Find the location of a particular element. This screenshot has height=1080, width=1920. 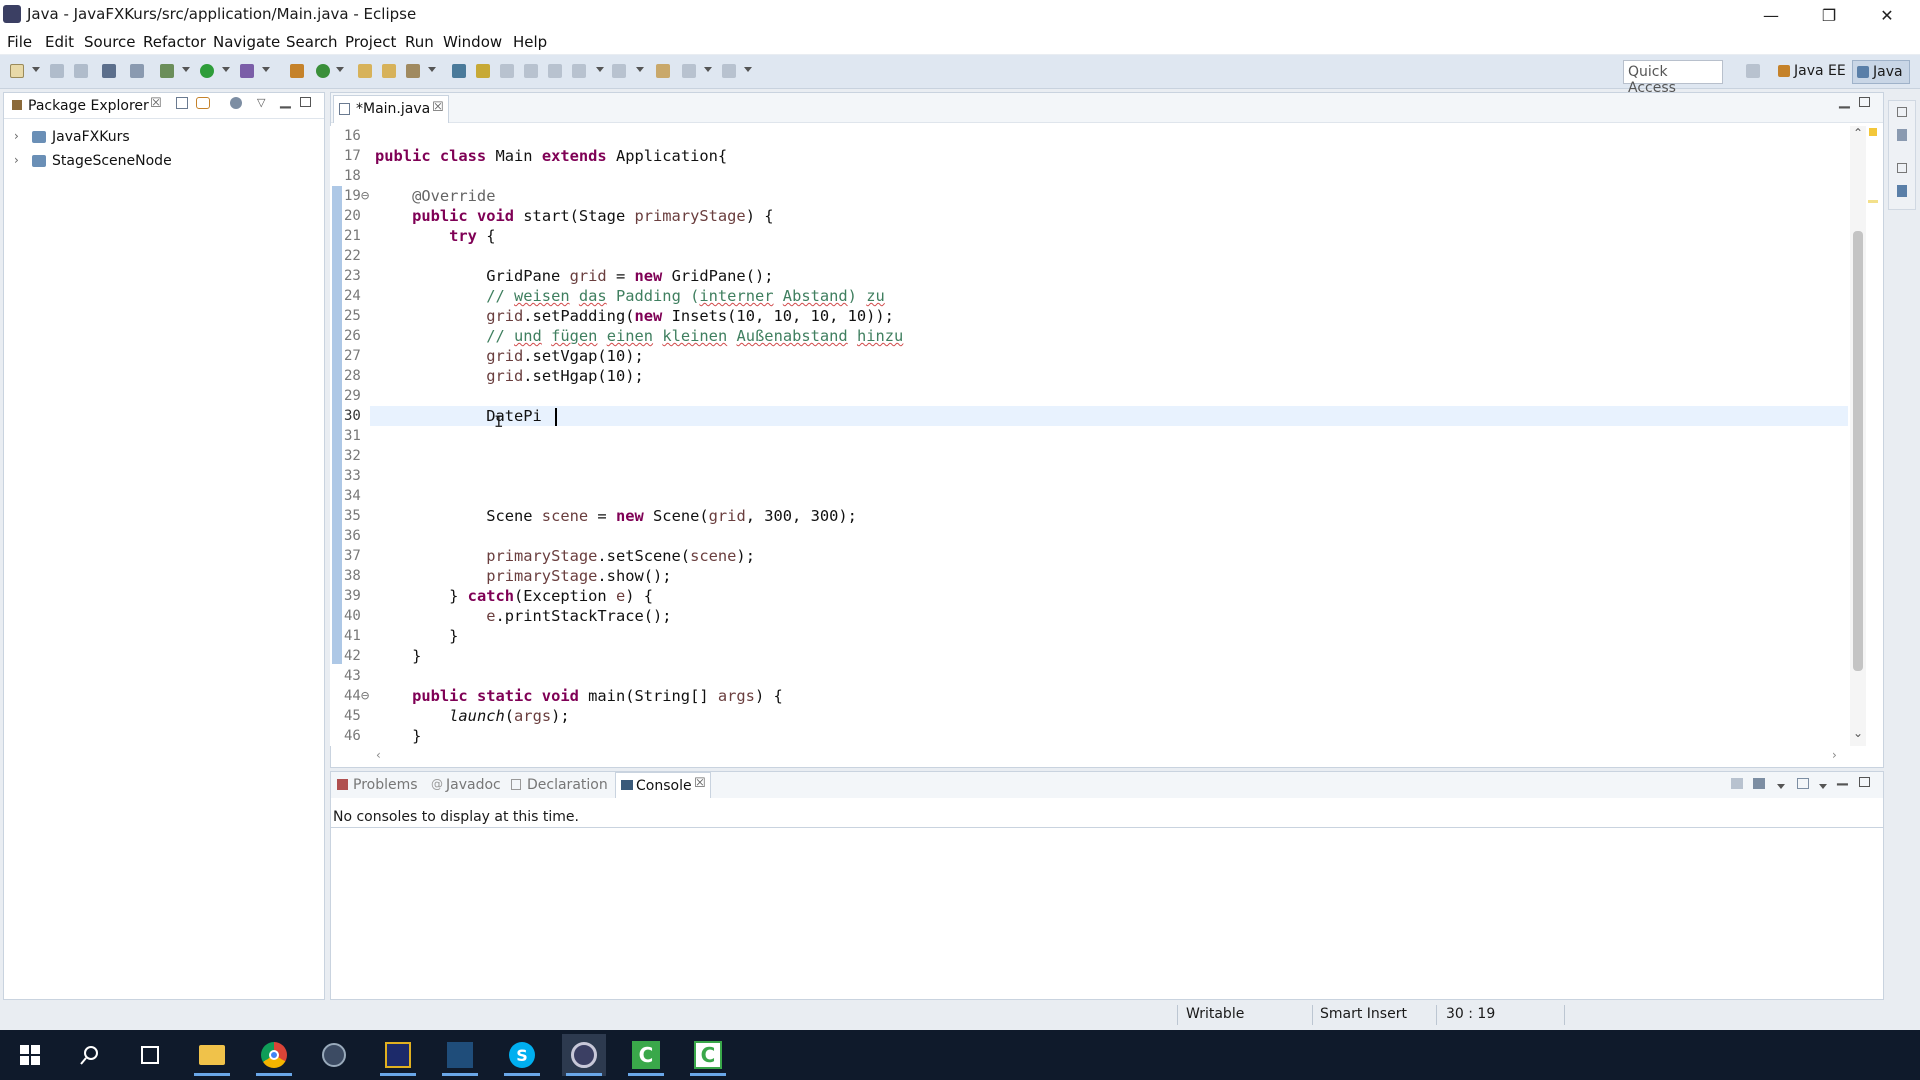

next-edit-dropdown-icon is located at coordinates (600, 69).